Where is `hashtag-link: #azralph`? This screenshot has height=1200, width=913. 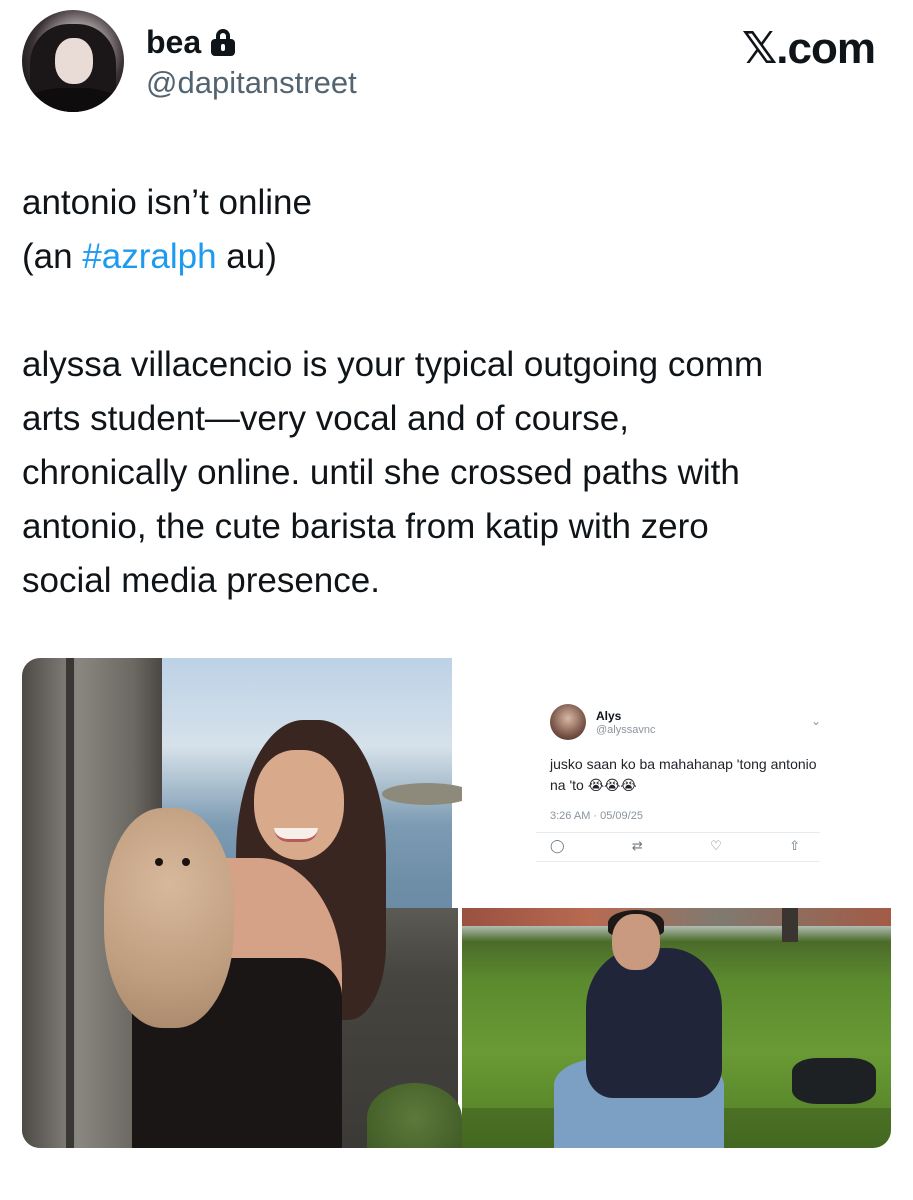
hashtag-link: #azralph is located at coordinates (149, 256).